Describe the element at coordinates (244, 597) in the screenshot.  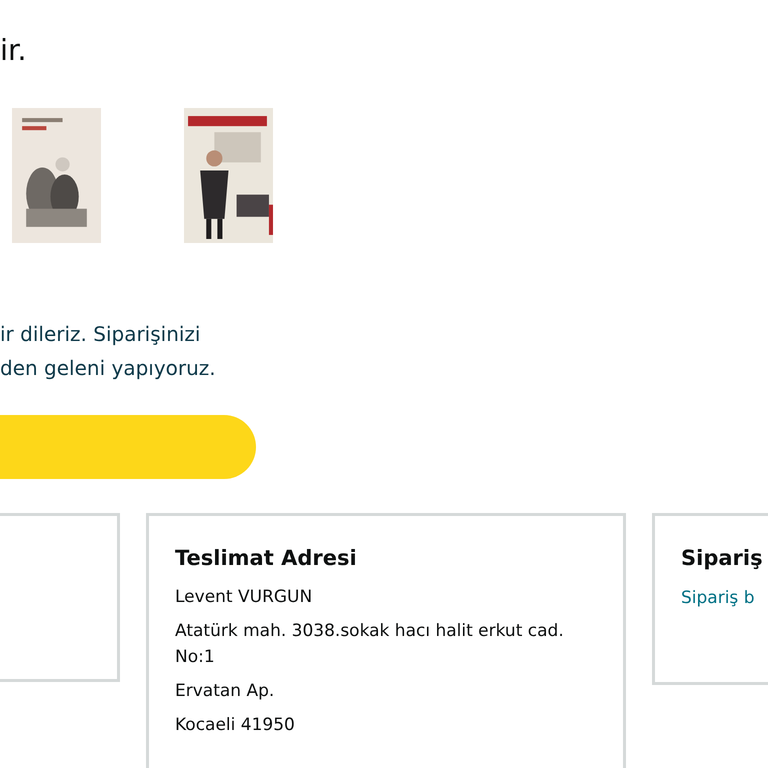
I see `address-line: Levent VURGUN` at that location.